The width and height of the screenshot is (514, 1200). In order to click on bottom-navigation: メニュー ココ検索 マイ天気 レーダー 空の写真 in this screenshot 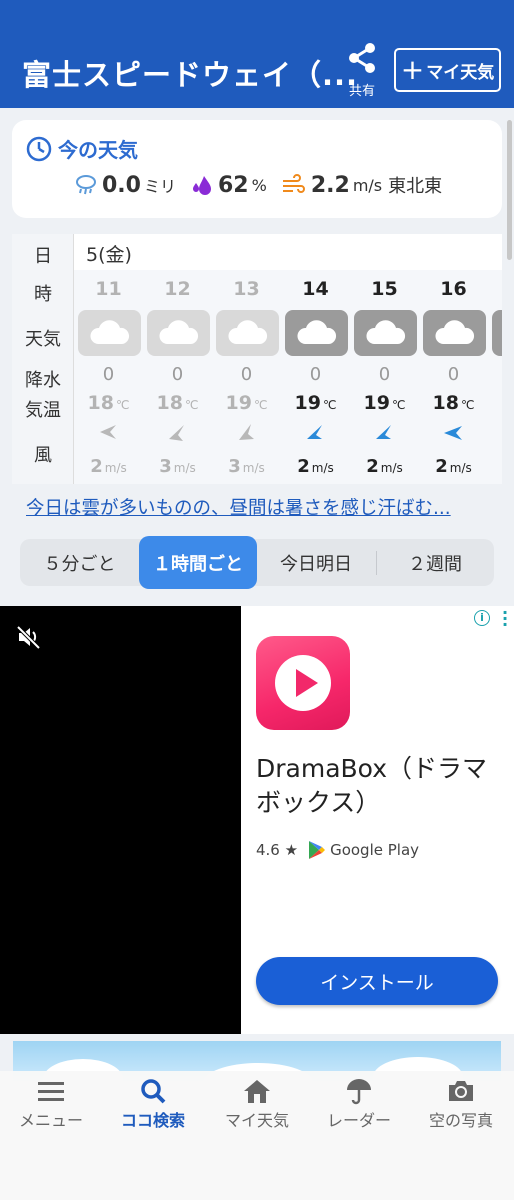, I will do `click(257, 1135)`.